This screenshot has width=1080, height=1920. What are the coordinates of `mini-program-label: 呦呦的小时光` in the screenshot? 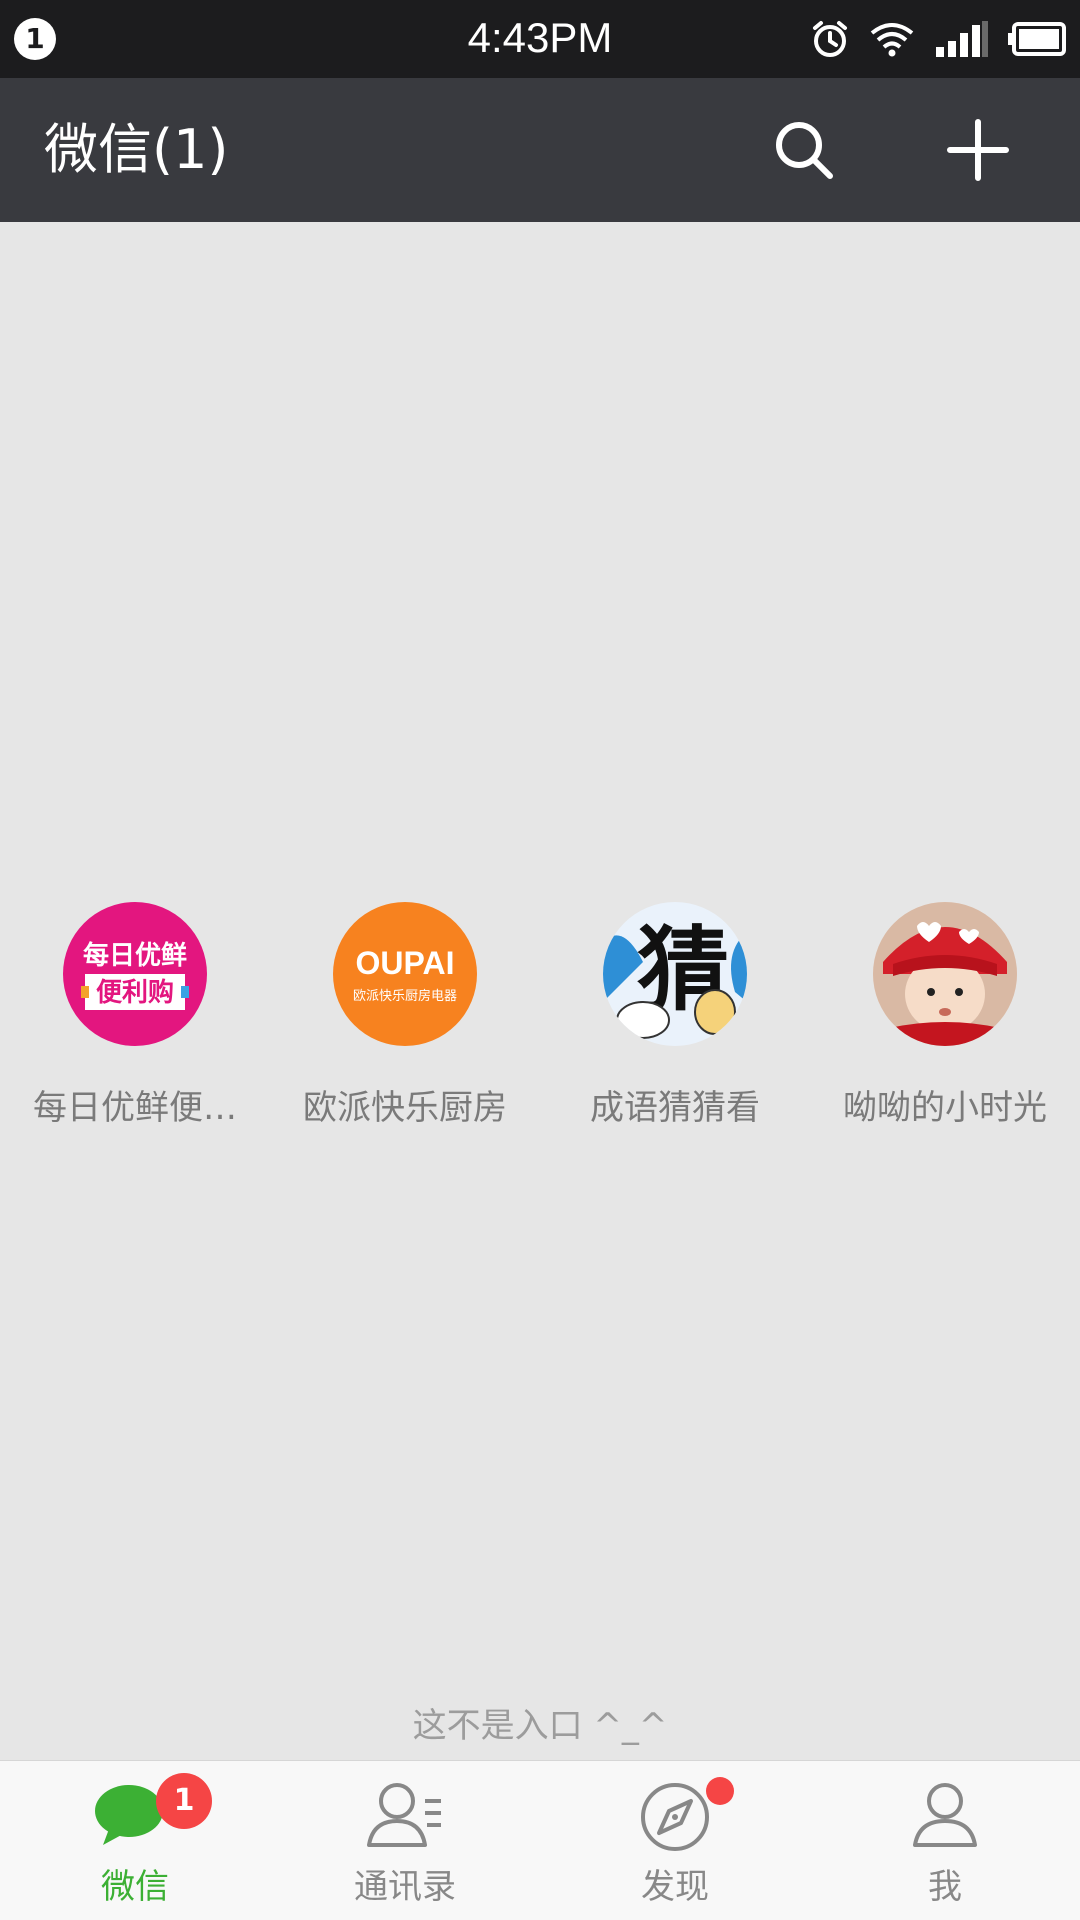 It's located at (945, 1108).